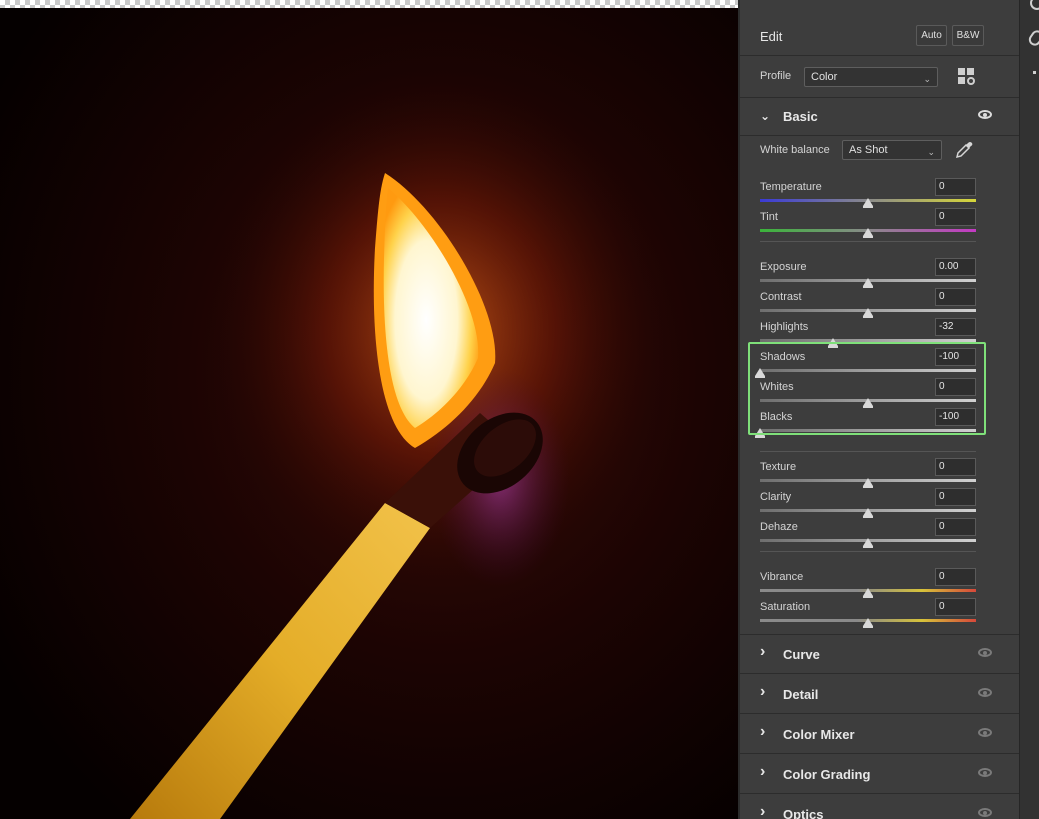  I want to click on section-label: Optics, so click(803, 813).